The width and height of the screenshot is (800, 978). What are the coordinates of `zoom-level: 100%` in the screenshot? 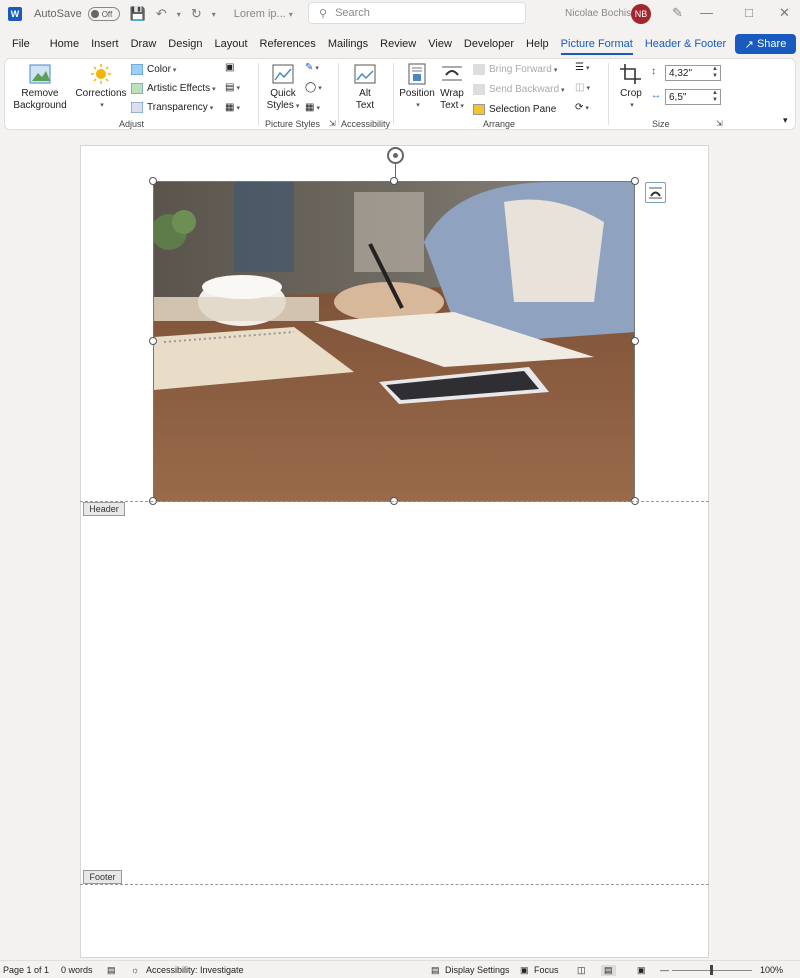 It's located at (771, 970).